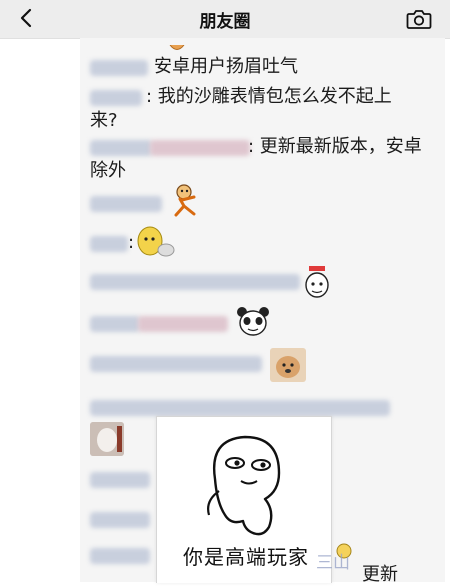 This screenshot has height=586, width=450. Describe the element at coordinates (317, 283) in the screenshot. I see `cartoon-face-sticker` at that location.